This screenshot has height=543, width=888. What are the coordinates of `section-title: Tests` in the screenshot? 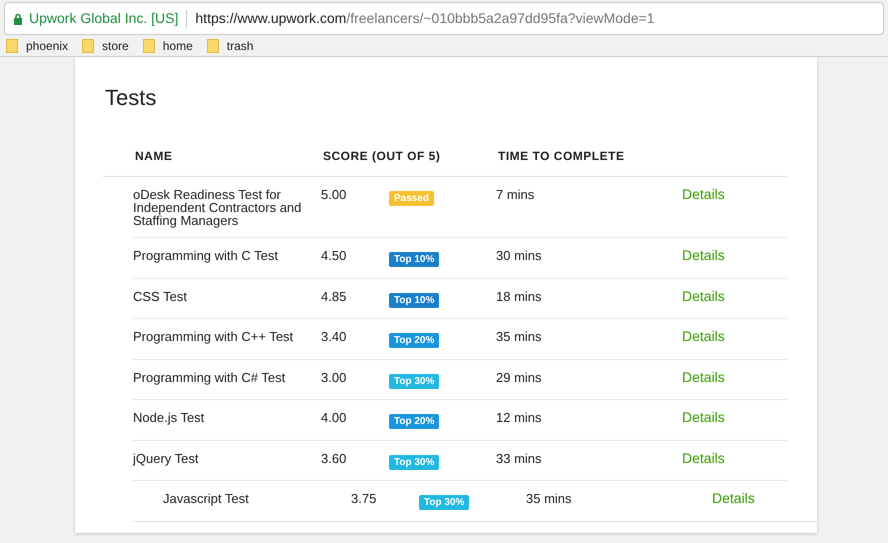 It's located at (131, 98).